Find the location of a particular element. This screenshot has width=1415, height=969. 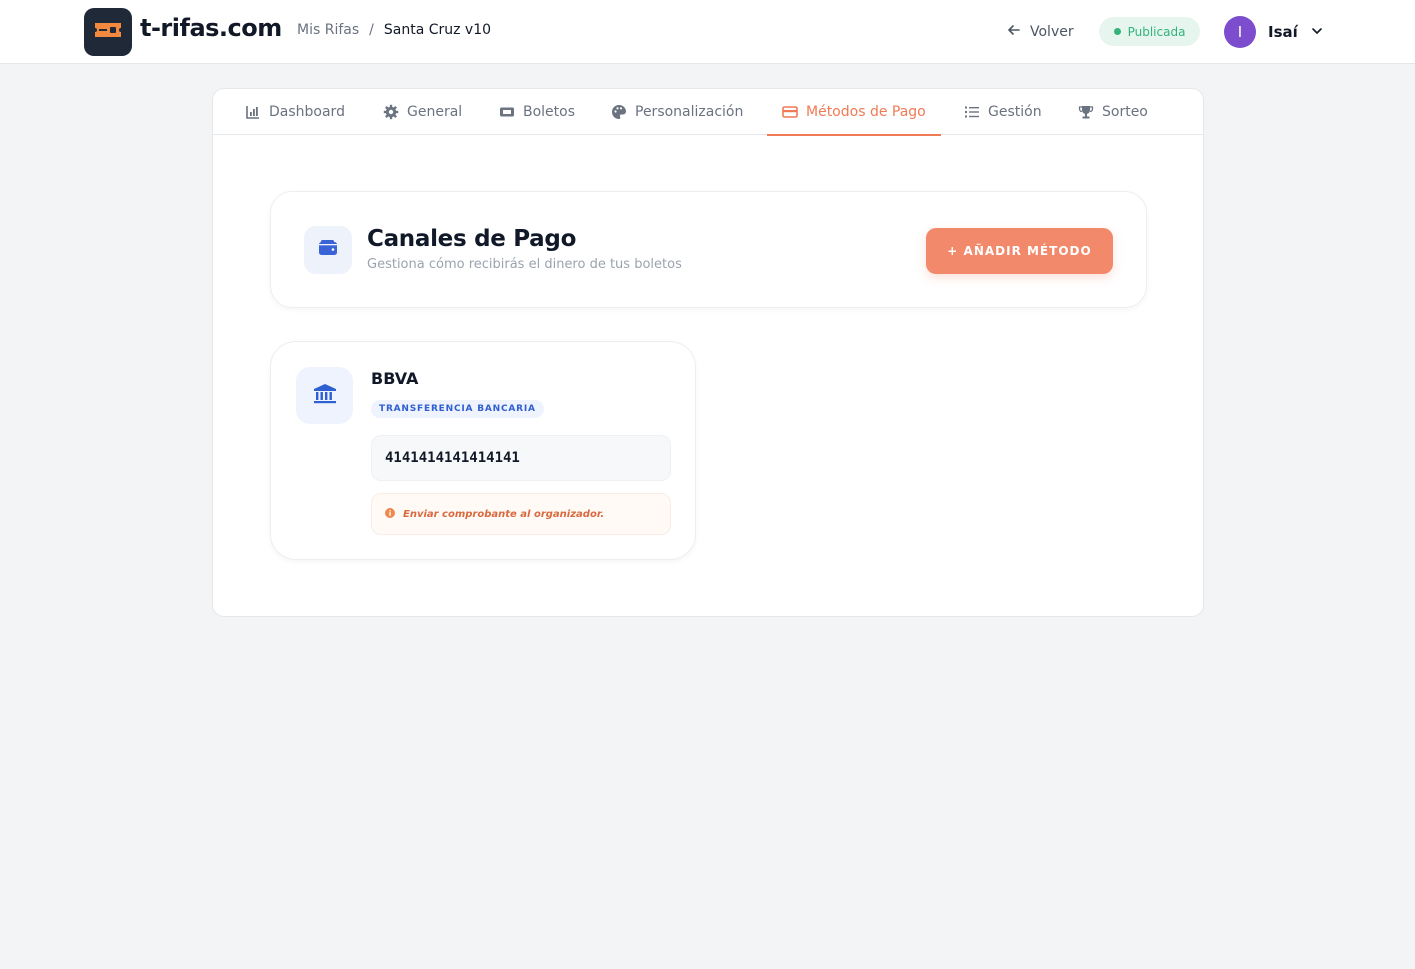

user-menu: I Isaí is located at coordinates (1274, 32).